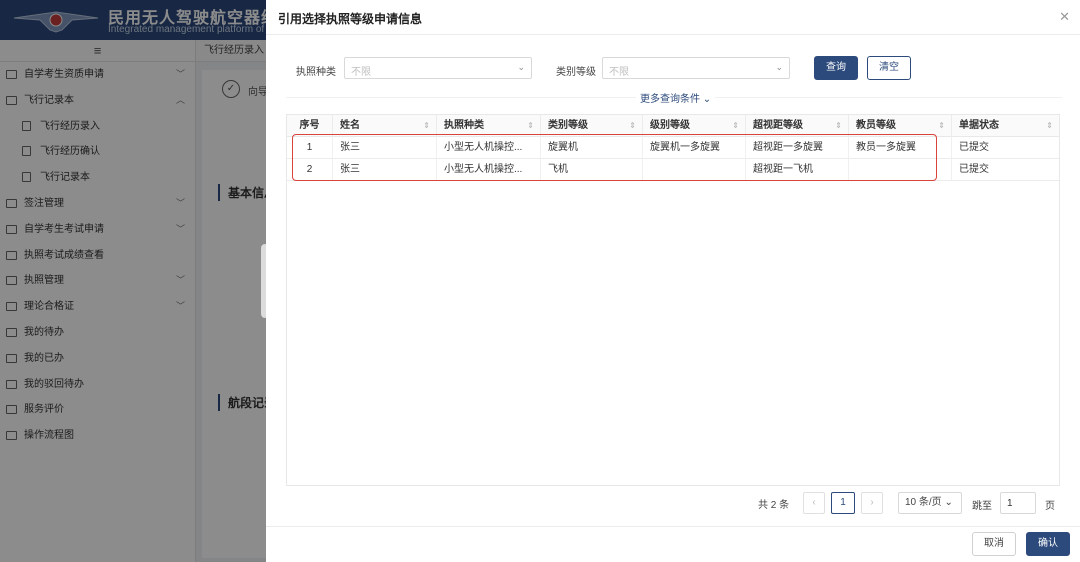 The image size is (1080, 562). What do you see at coordinates (385, 126) in the screenshot?
I see `col-name: 姓名 ⇕` at bounding box center [385, 126].